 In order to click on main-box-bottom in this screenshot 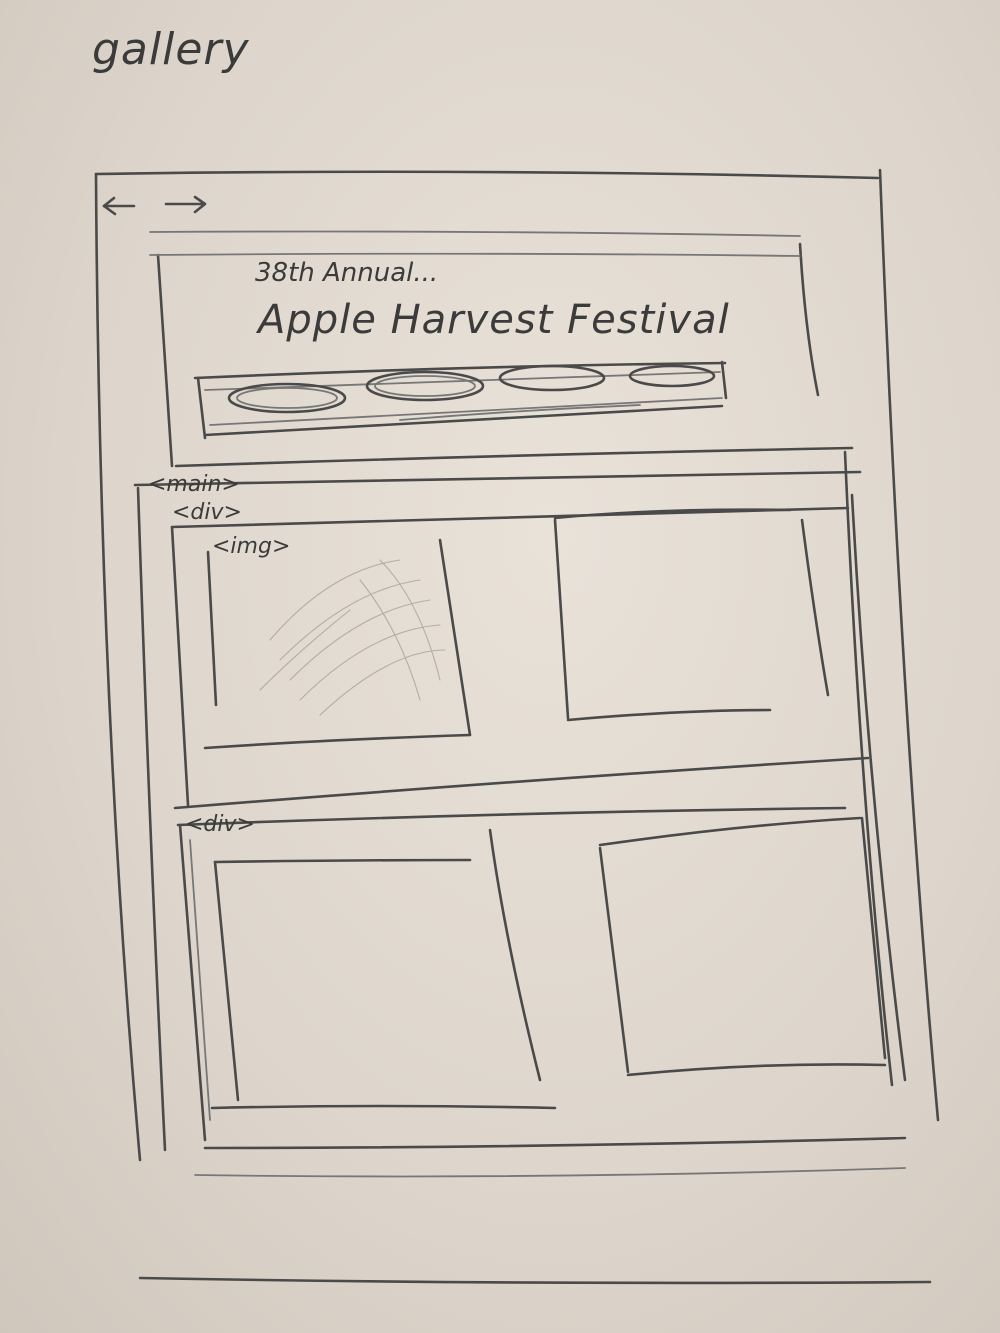, I will do `click(555, 1143)`.